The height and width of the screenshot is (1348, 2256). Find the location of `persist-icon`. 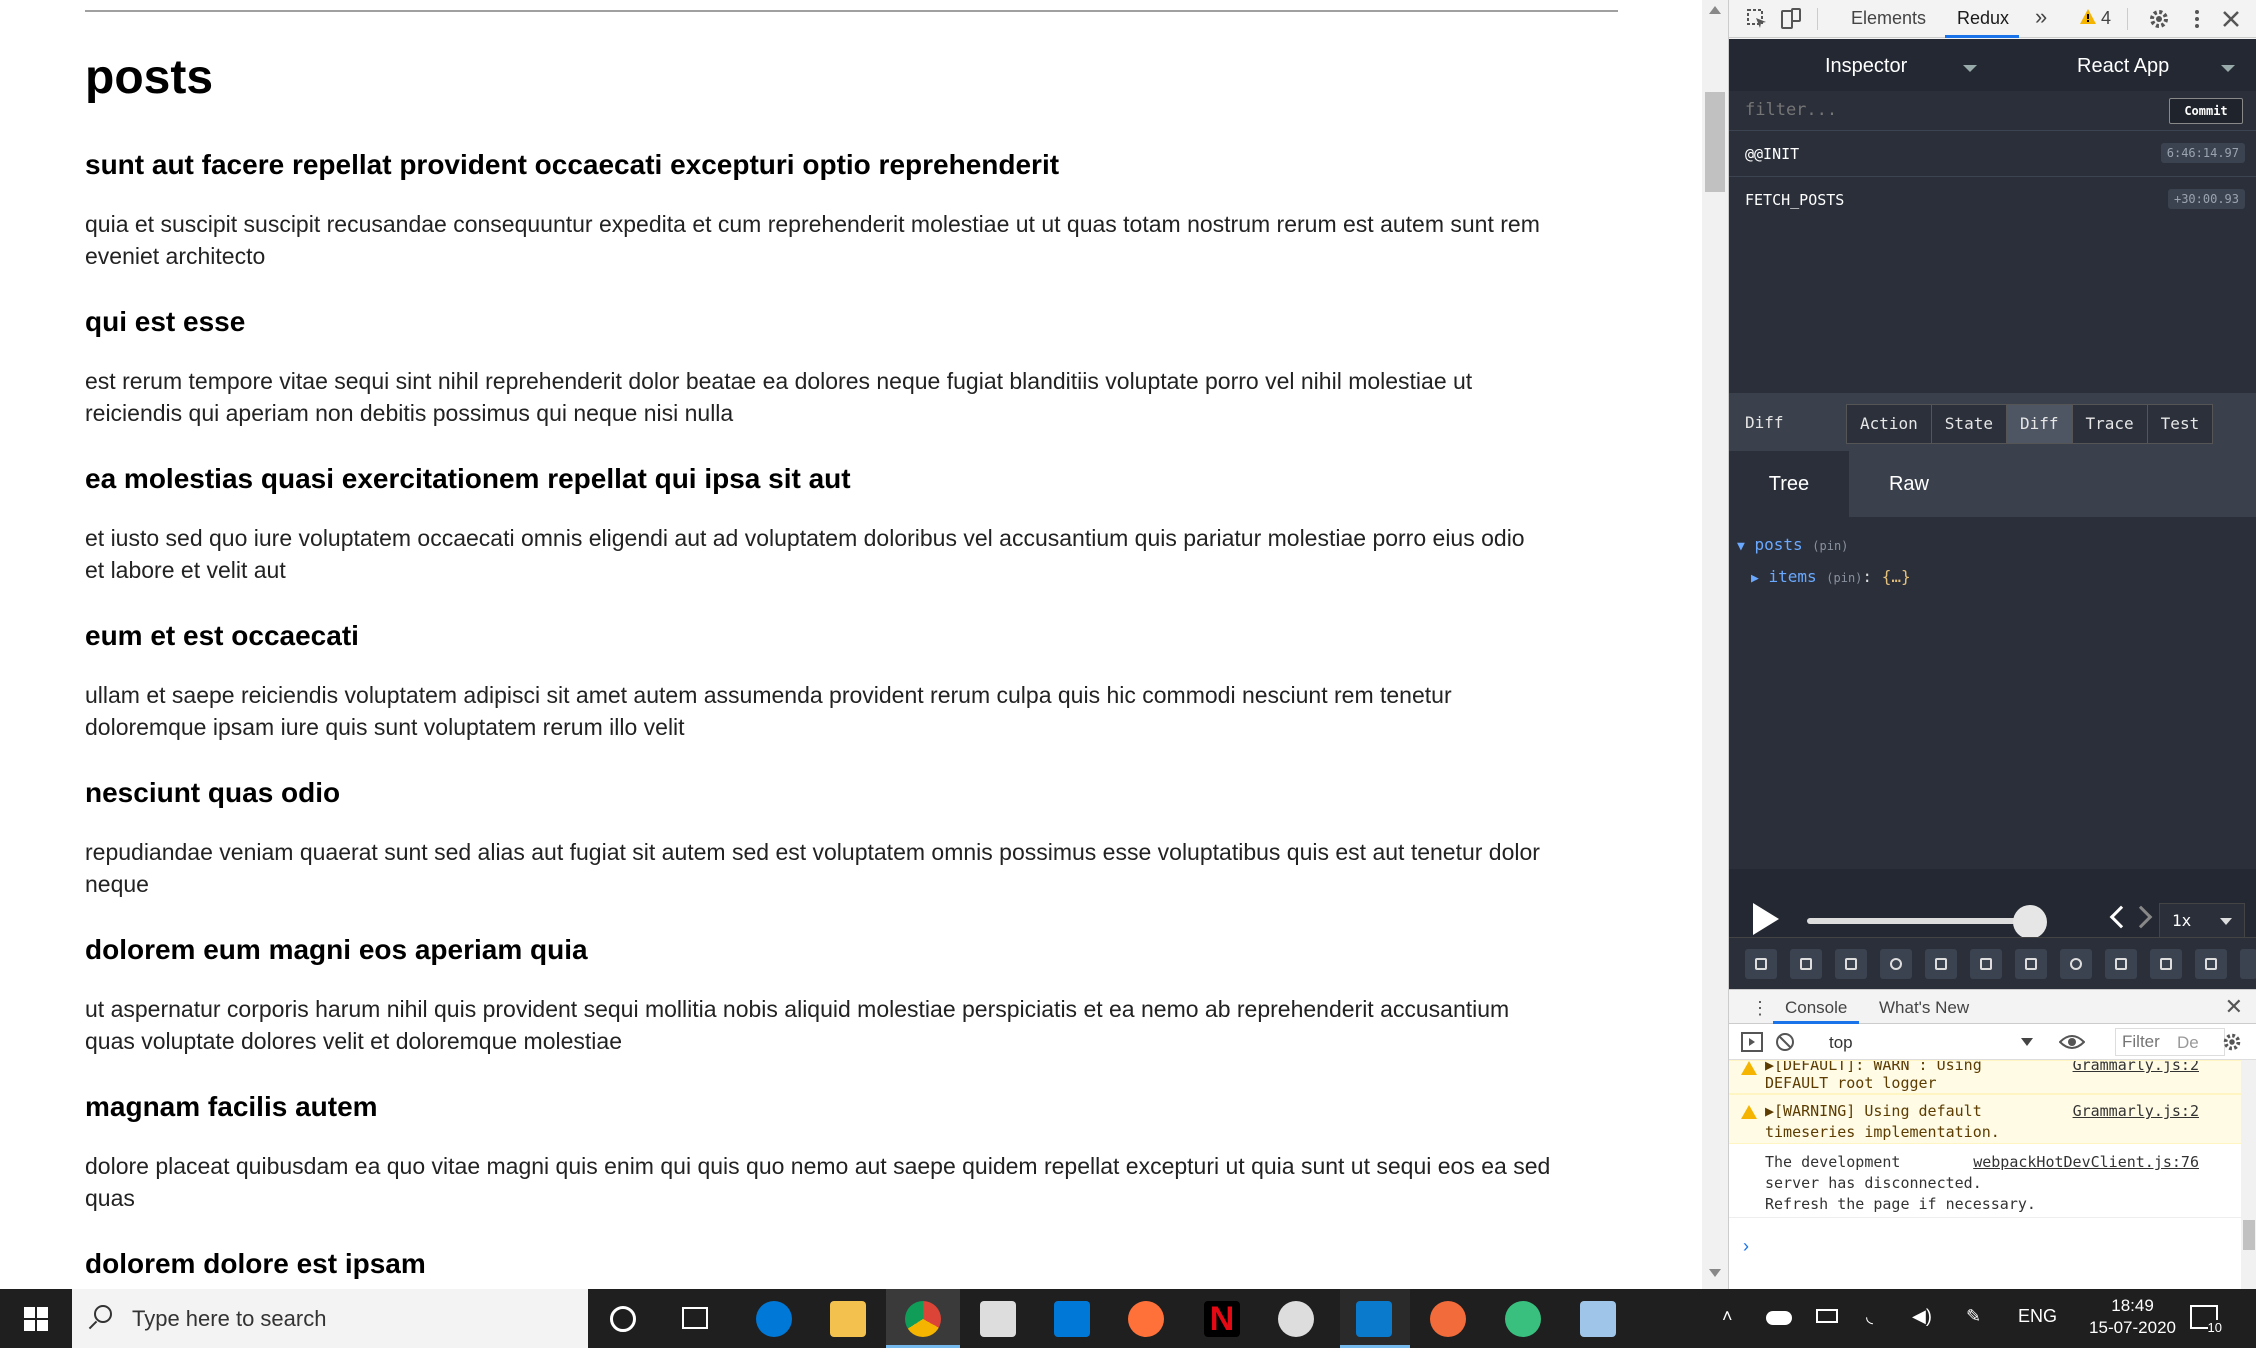

persist-icon is located at coordinates (2076, 964).